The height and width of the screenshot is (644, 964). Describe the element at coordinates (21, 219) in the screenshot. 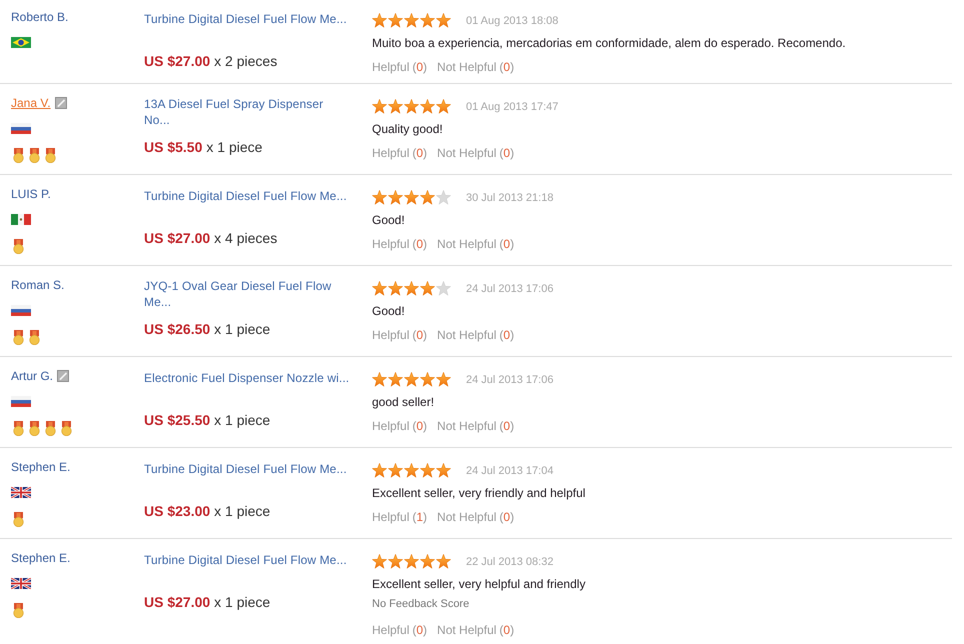

I see `mexico-flag-icon` at that location.